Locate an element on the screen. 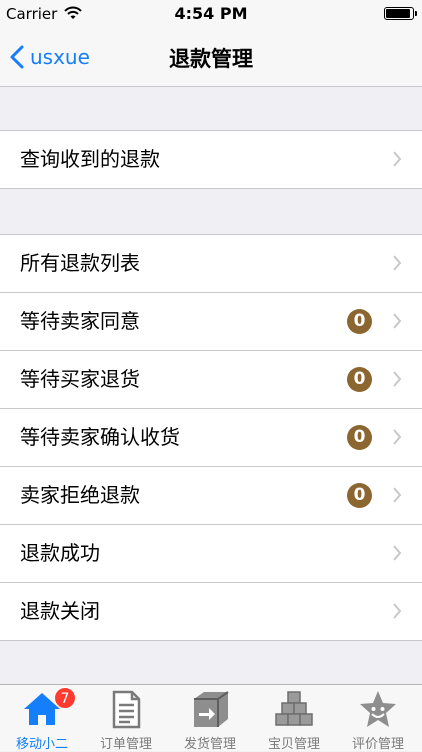  list-item-label: 等待卖家同意 is located at coordinates (80, 321).